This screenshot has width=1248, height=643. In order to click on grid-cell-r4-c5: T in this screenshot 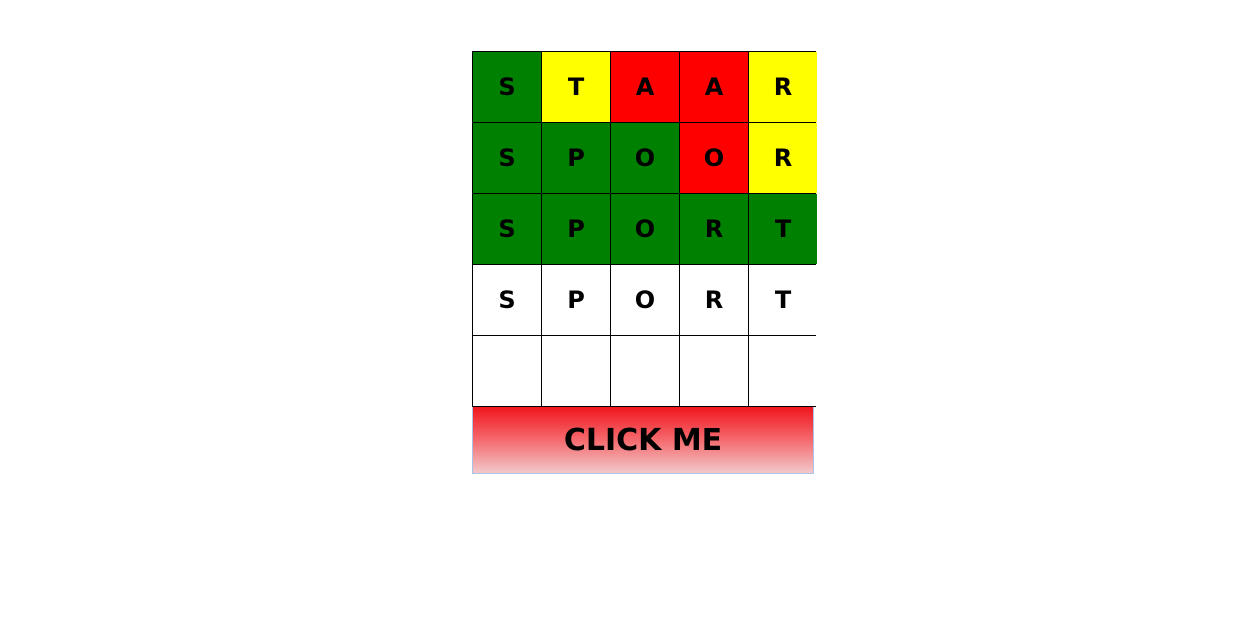, I will do `click(783, 300)`.